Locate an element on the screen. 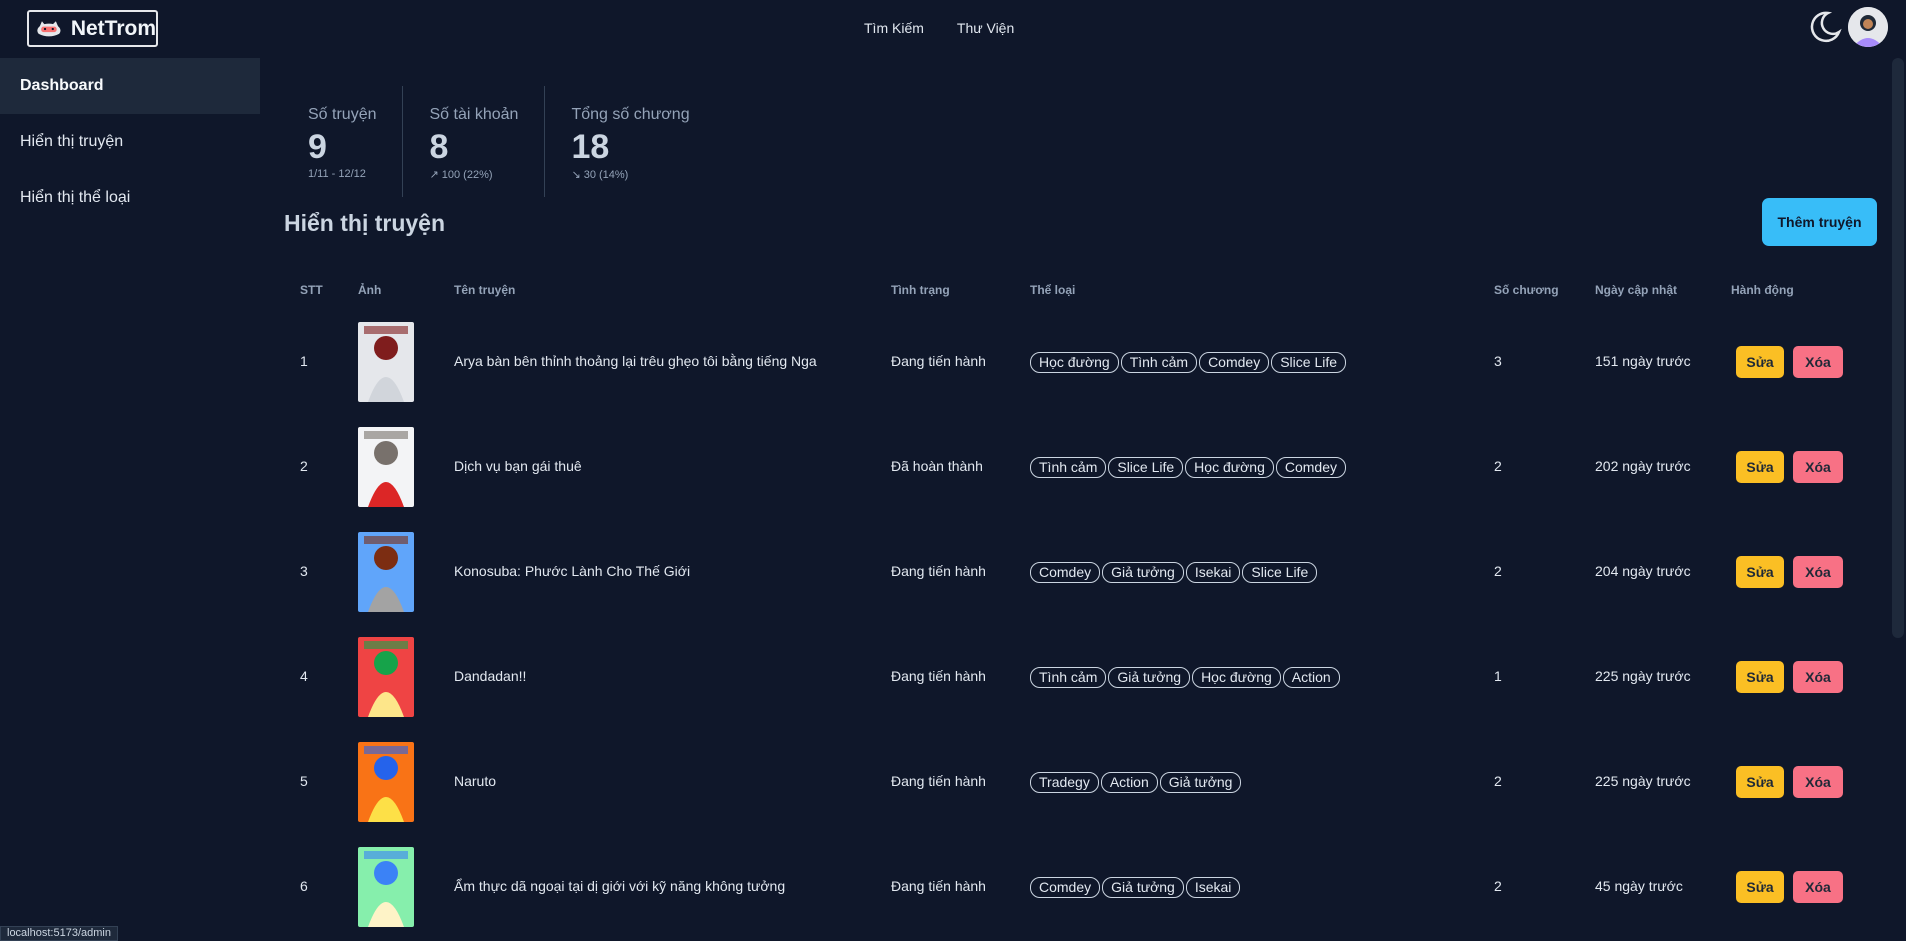 Image resolution: width=1906 pixels, height=941 pixels. row-stt: 2 is located at coordinates (304, 466).